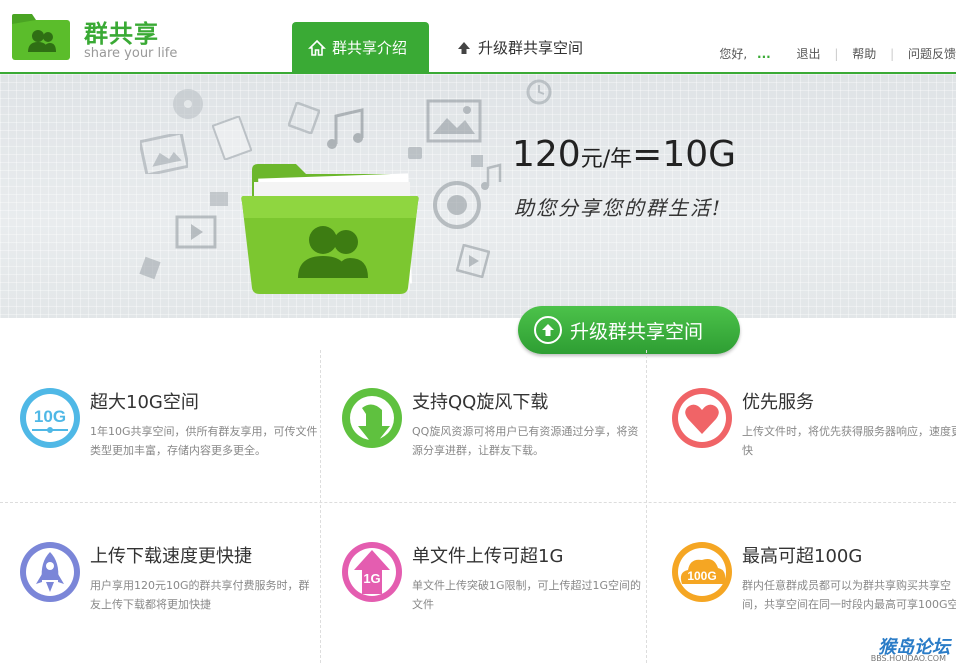  I want to click on green-folder-icon, so click(330, 229).